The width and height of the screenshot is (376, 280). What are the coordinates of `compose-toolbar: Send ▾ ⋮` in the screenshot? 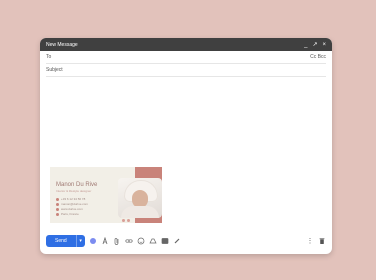 It's located at (186, 241).